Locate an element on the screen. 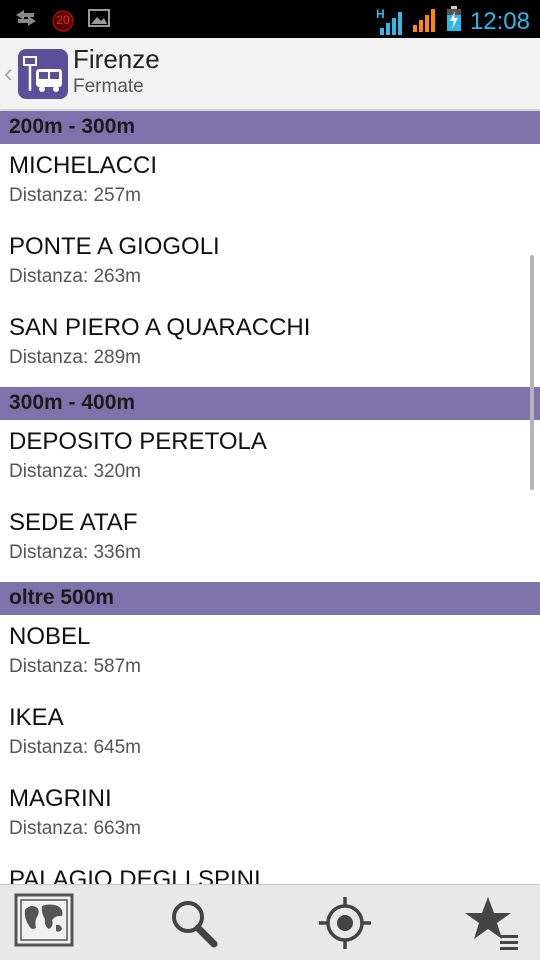  list-item: MICHELACCI Distanza: 257m is located at coordinates (270, 184).